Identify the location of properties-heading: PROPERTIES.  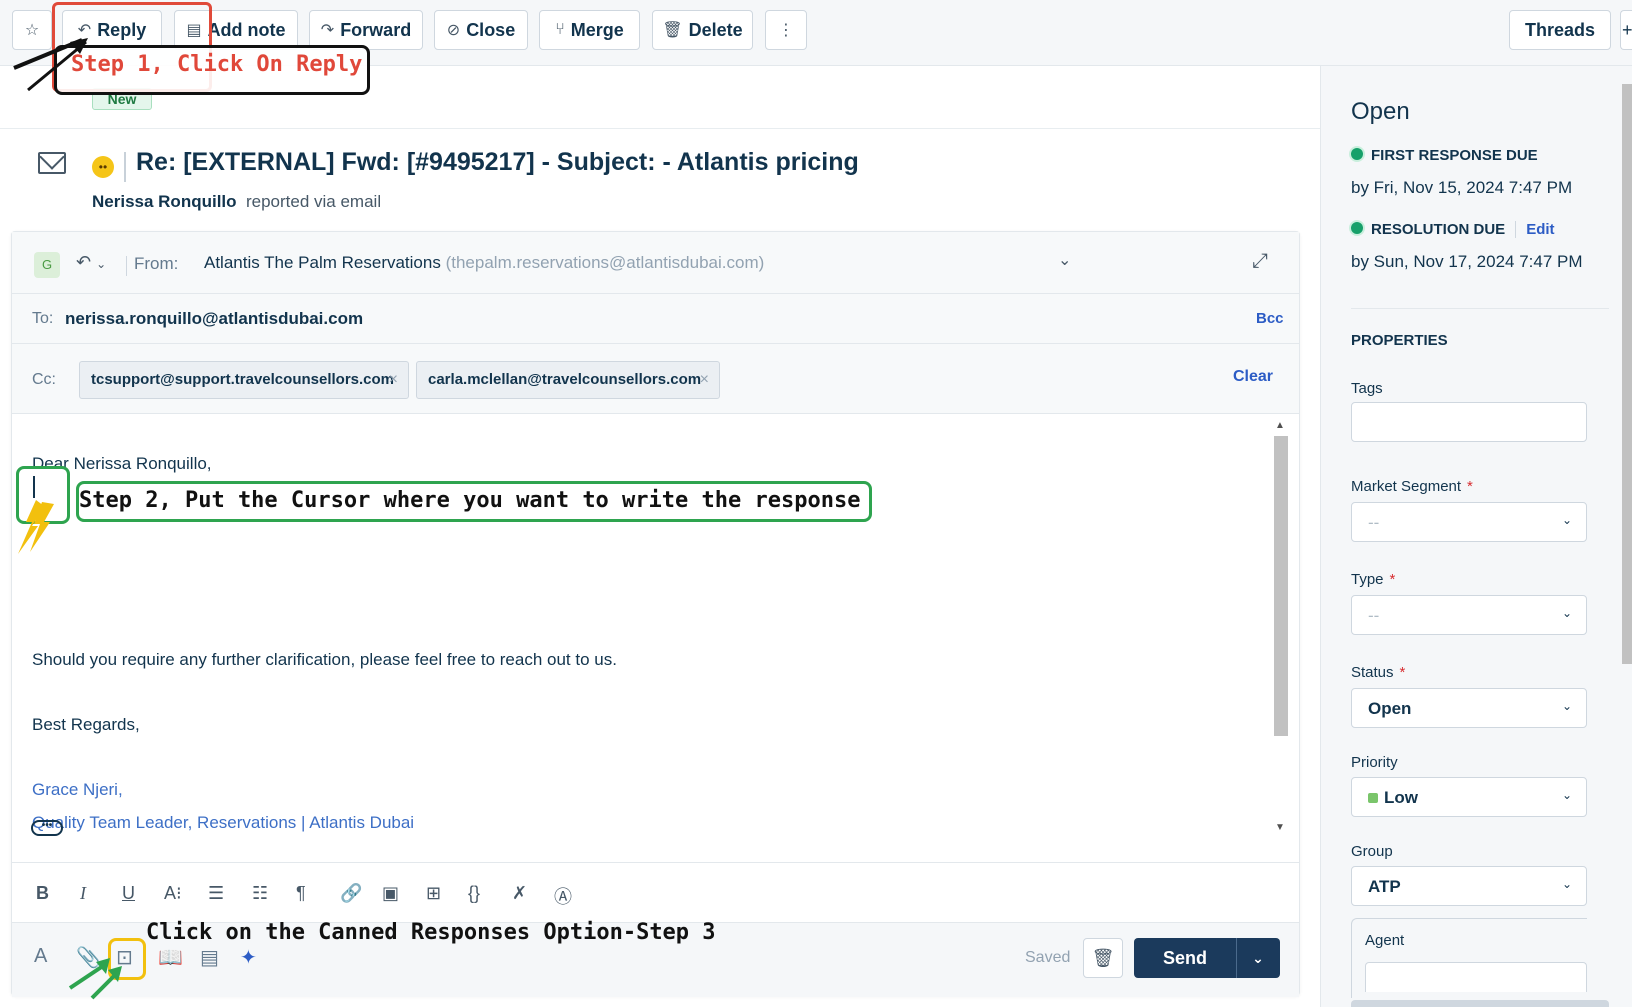
(1399, 340).